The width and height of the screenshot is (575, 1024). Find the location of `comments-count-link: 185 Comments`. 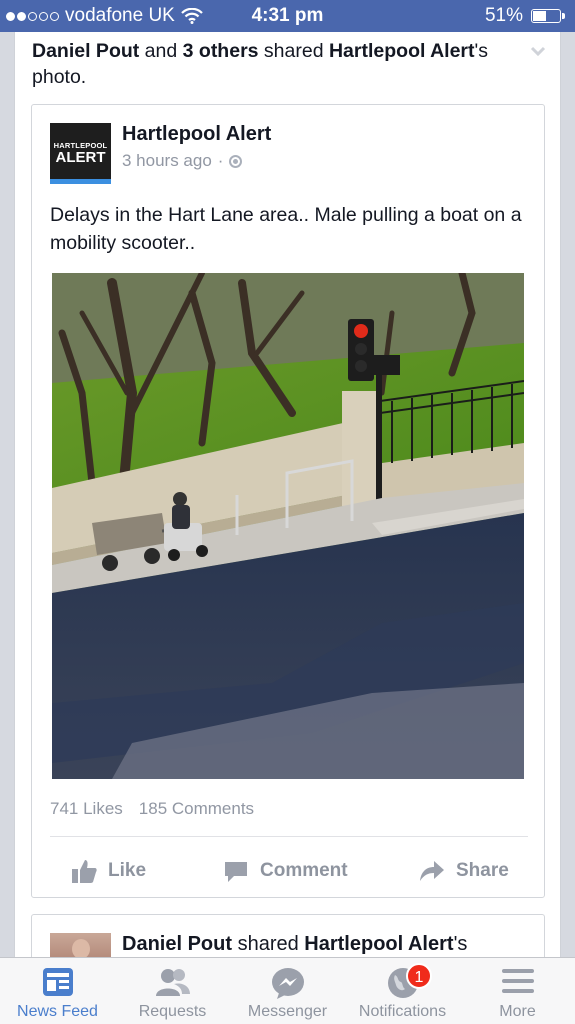

comments-count-link: 185 Comments is located at coordinates (196, 809).